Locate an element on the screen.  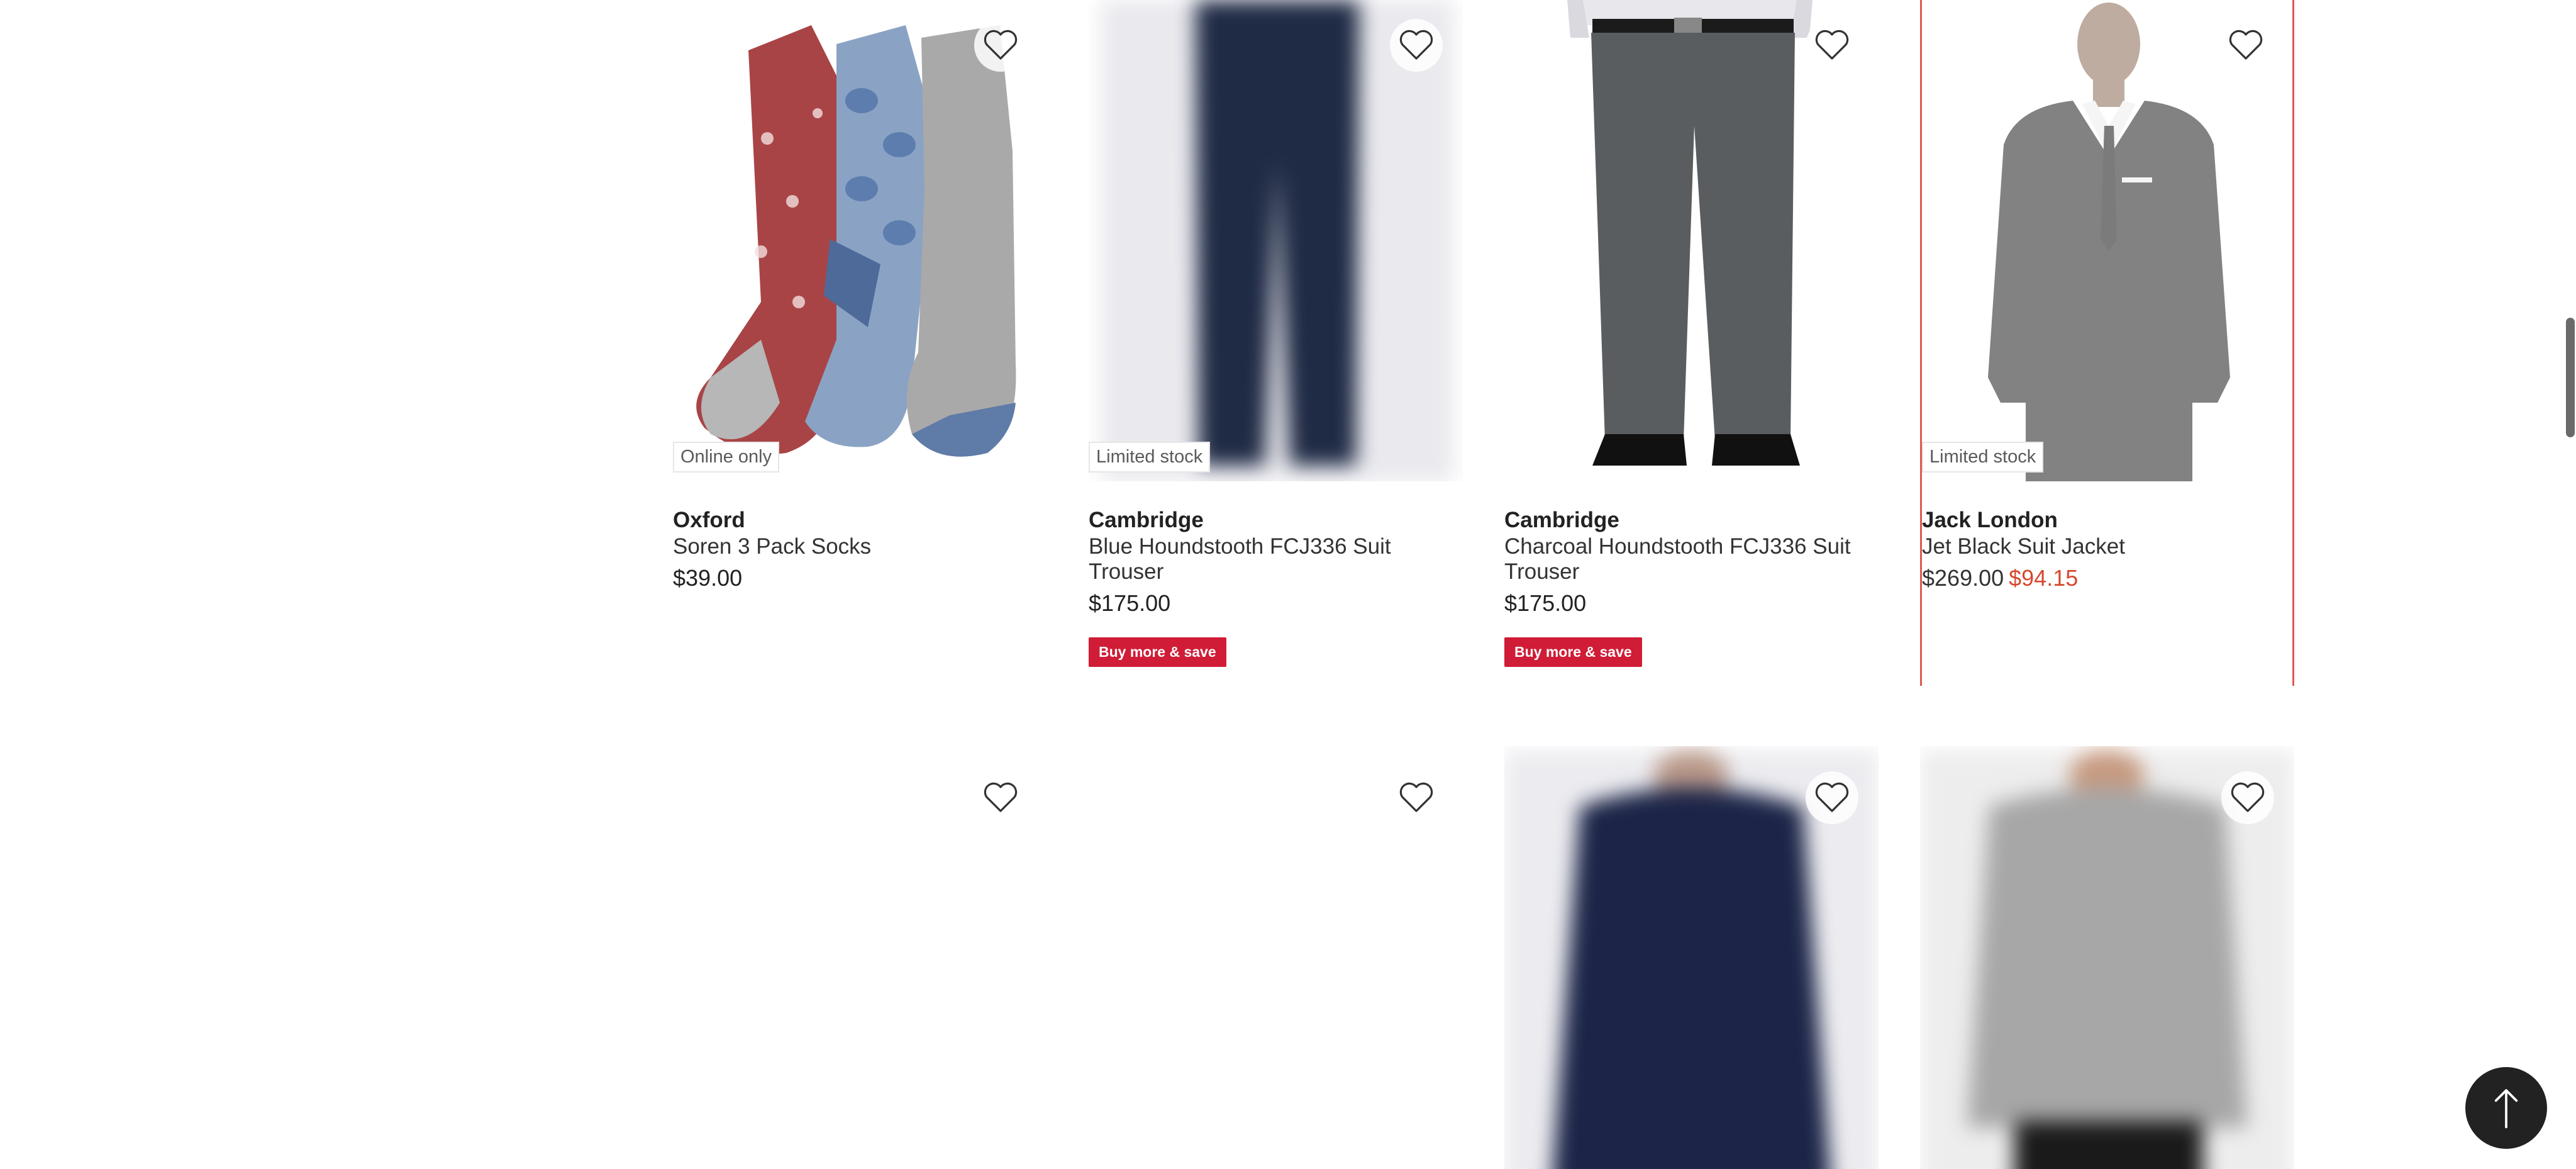
back-to-top-button is located at coordinates (2506, 1108).